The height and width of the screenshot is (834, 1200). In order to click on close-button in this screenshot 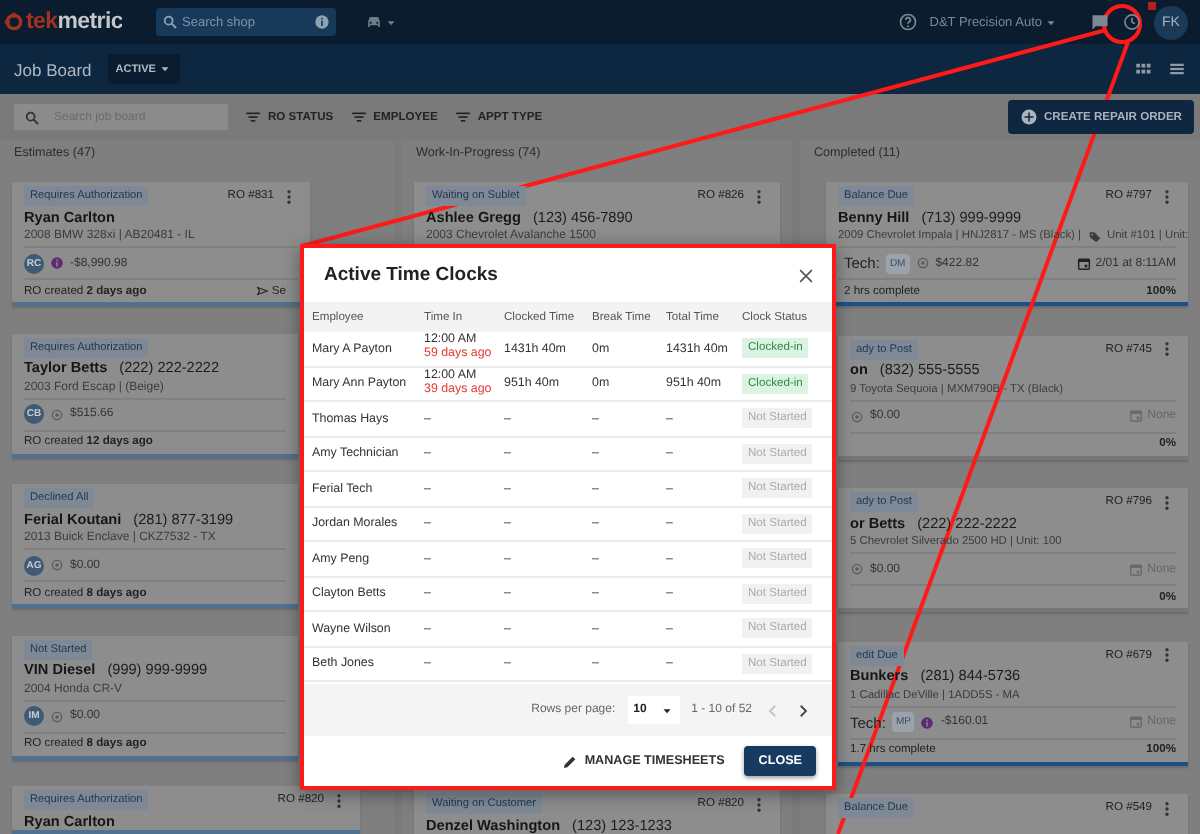, I will do `click(806, 275)`.